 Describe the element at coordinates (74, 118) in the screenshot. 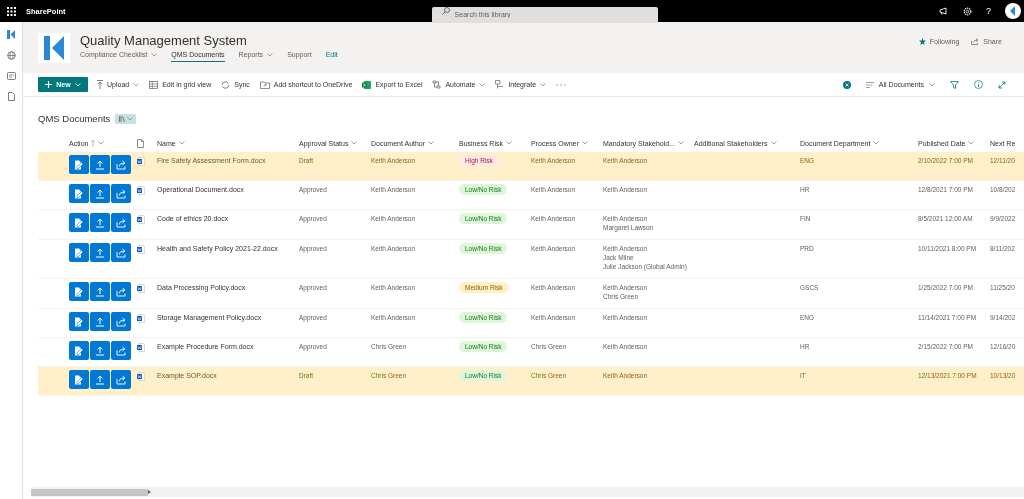

I see `library-title: QMS Documents` at that location.